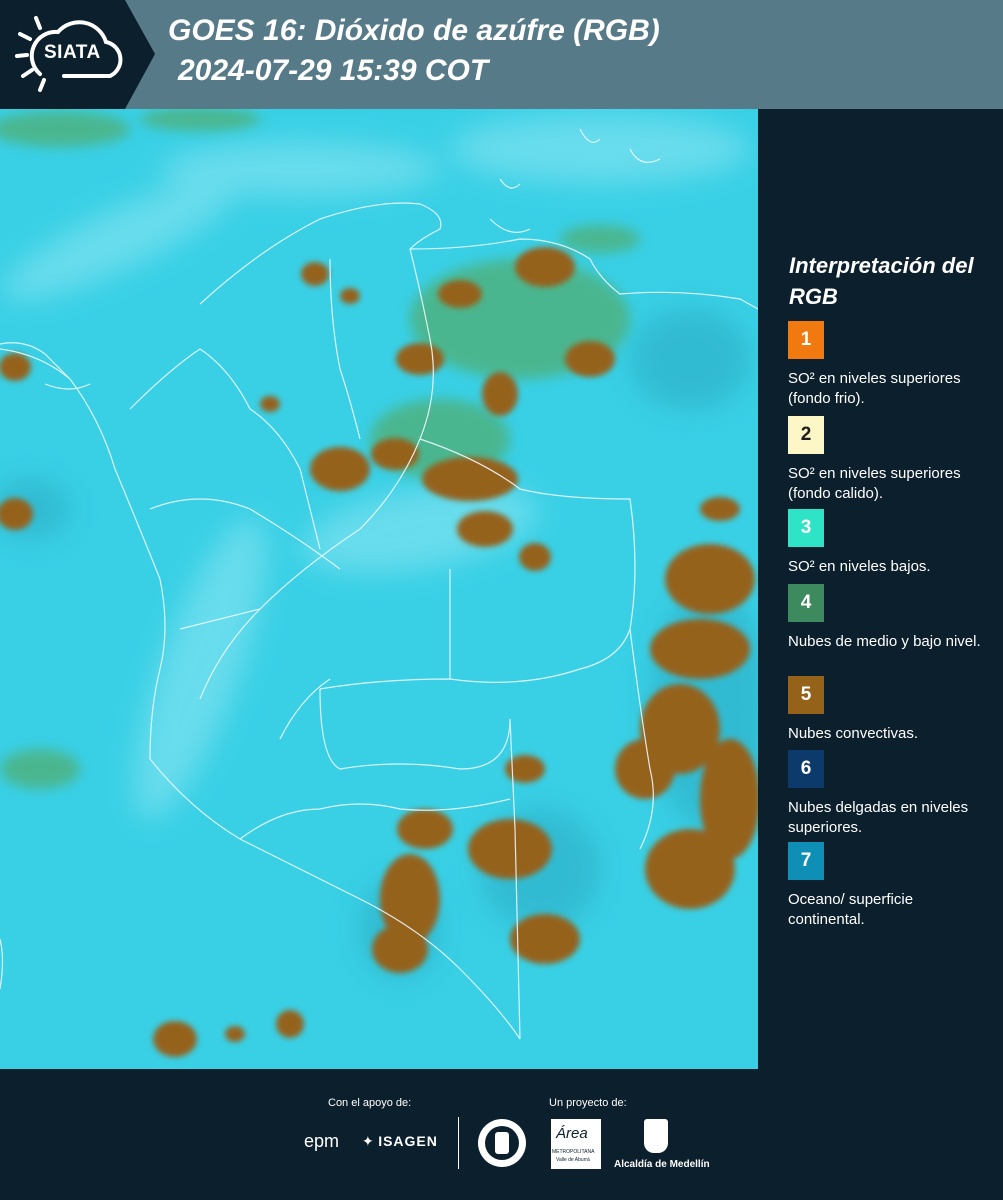 The height and width of the screenshot is (1200, 1003). What do you see at coordinates (806, 695) in the screenshot?
I see `legend-swatch: 5` at bounding box center [806, 695].